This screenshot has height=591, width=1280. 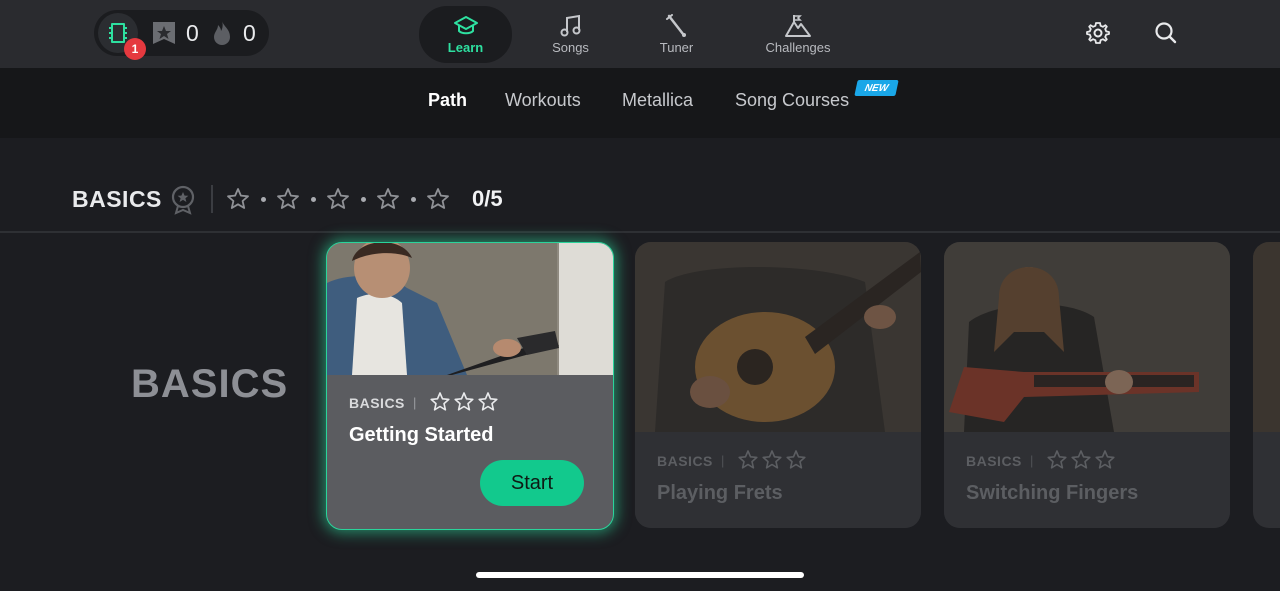 I want to click on tab-label: Tuner, so click(x=676, y=47).